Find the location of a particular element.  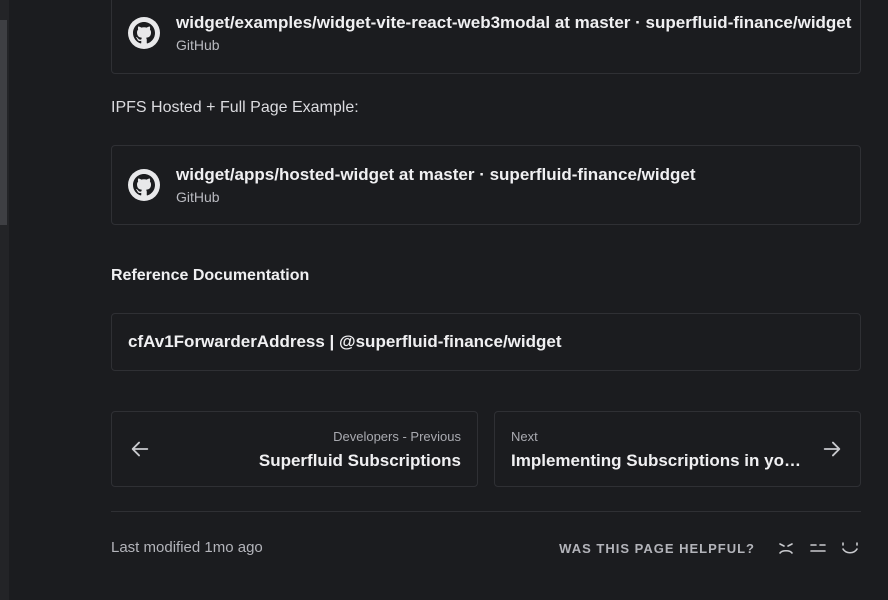

reference-documentation-heading: Reference Documentation is located at coordinates (210, 275).